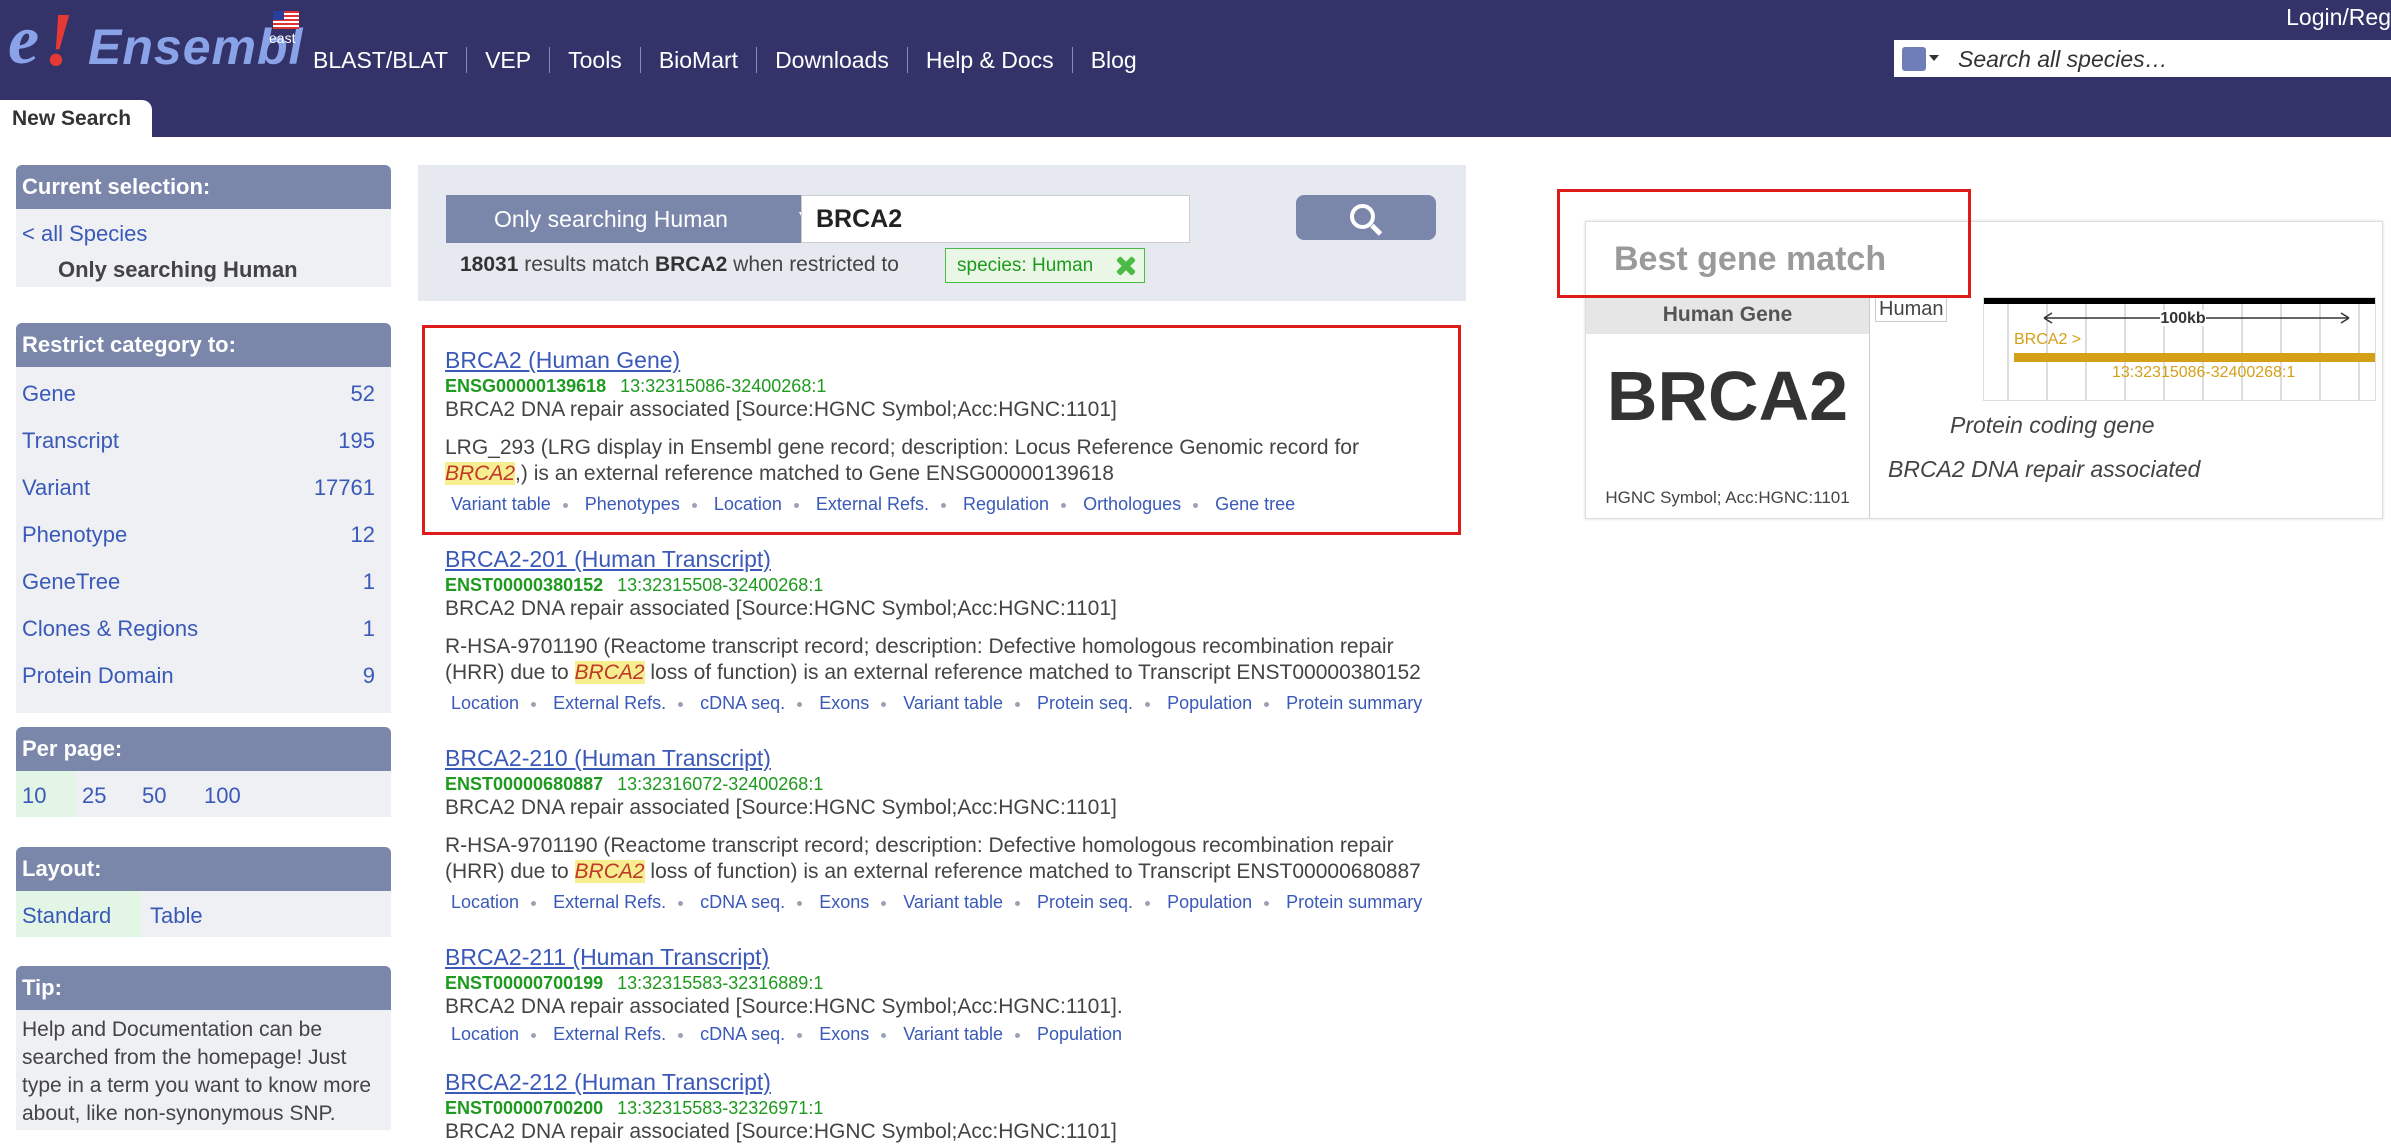 This screenshot has width=2391, height=1144. Describe the element at coordinates (1764, 243) in the screenshot. I see `highlight-box-best-match` at that location.